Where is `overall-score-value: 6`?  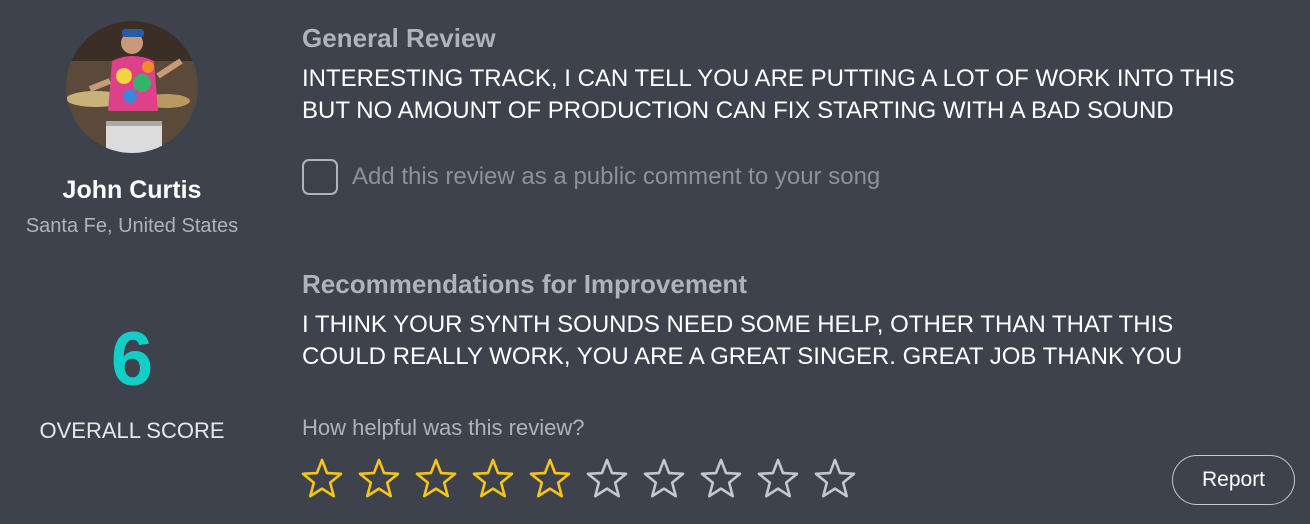
overall-score-value: 6 is located at coordinates (132, 359).